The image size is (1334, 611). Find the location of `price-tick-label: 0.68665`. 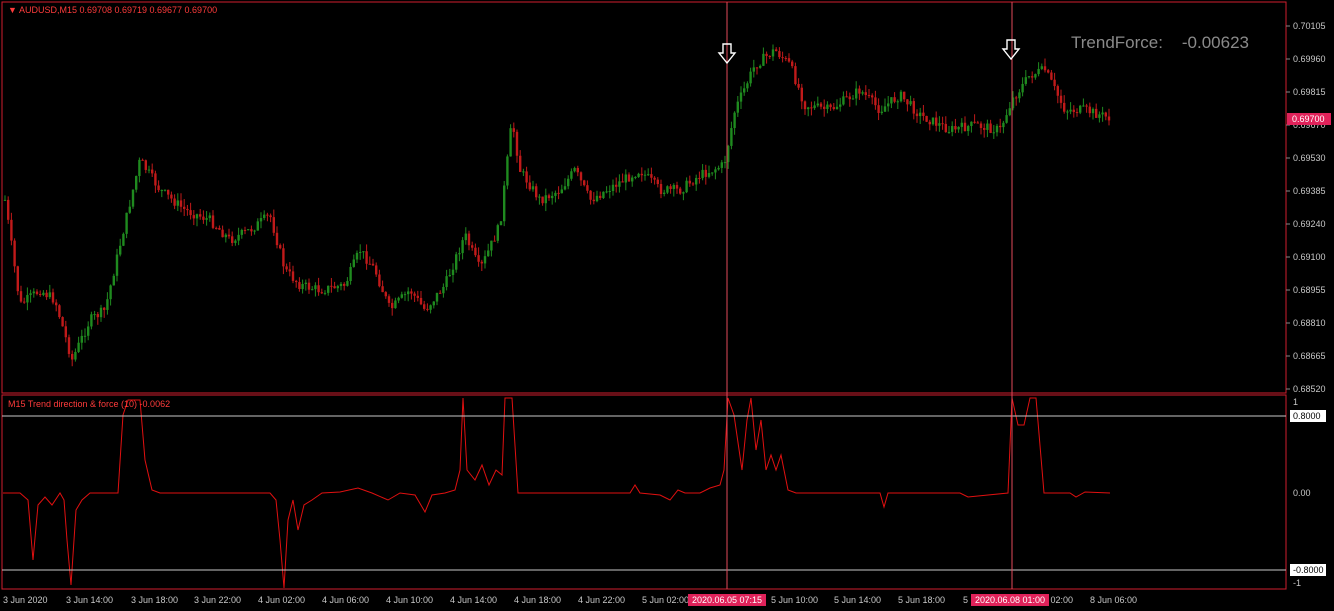

price-tick-label: 0.68665 is located at coordinates (1309, 356).